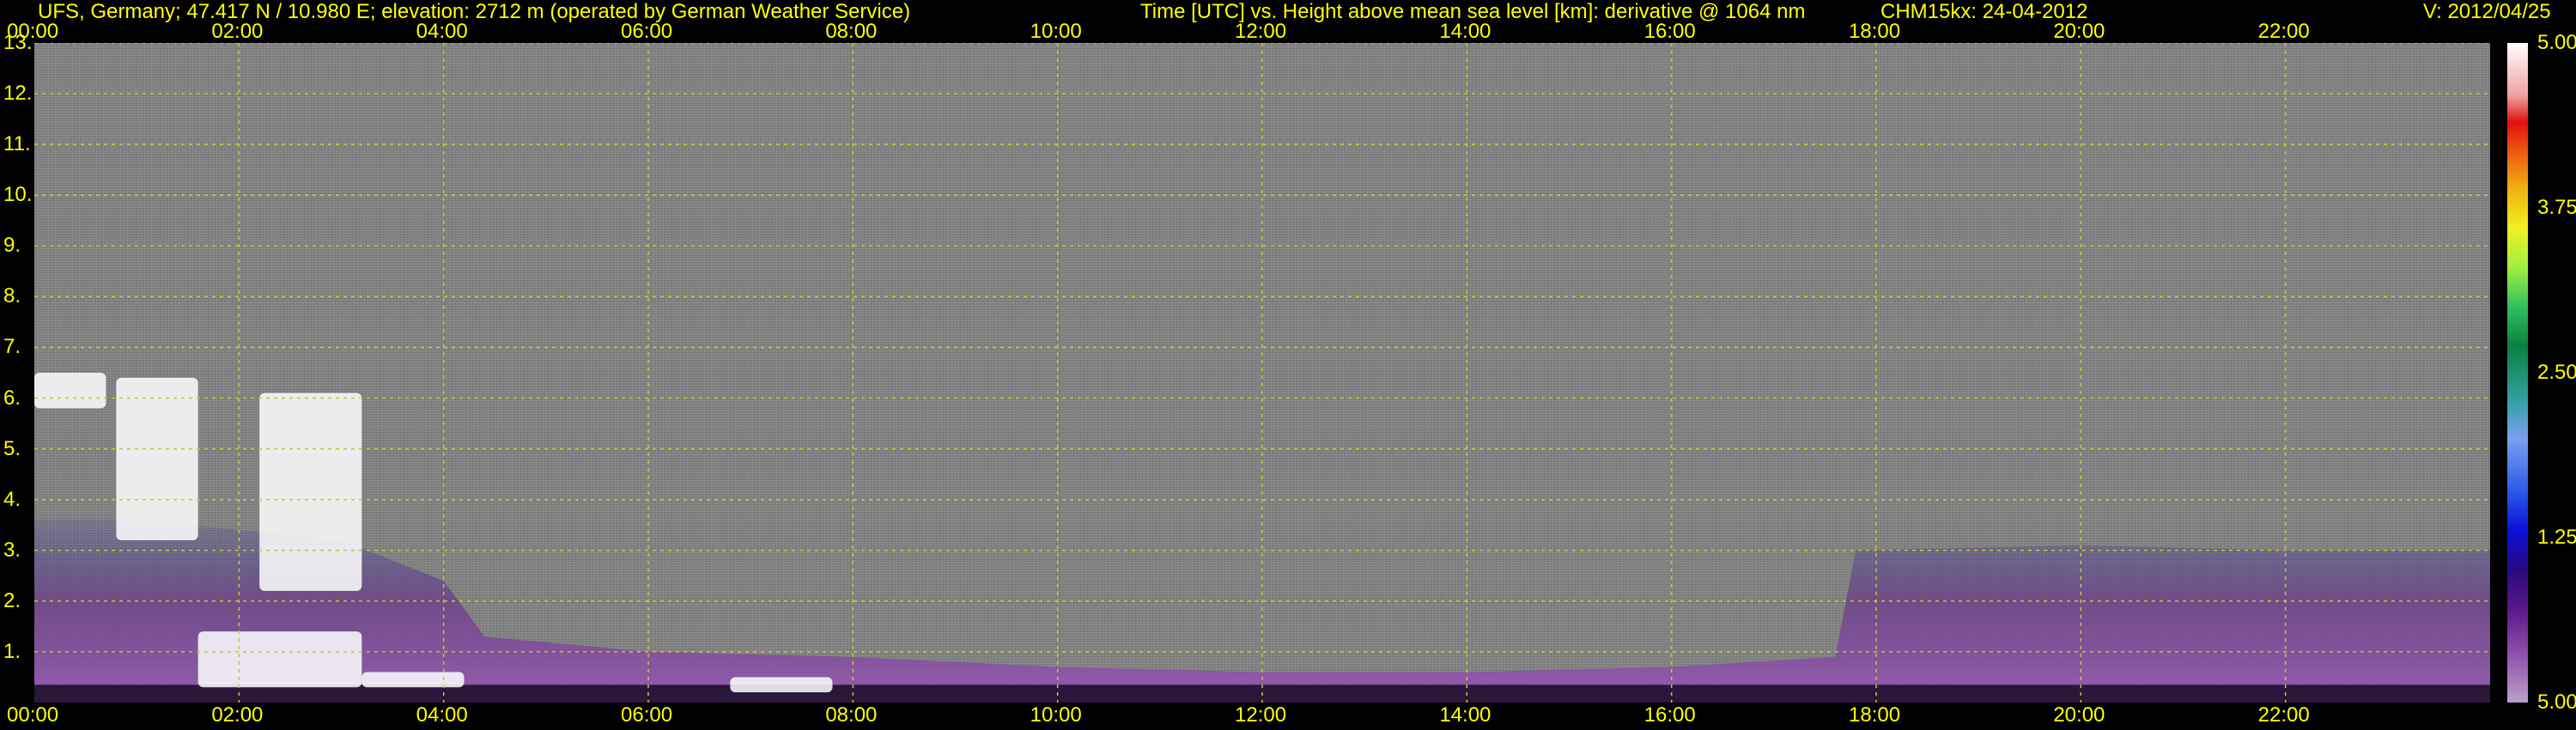 The height and width of the screenshot is (730, 2576). I want to click on version-label: V: 2012/04/25, so click(2487, 11).